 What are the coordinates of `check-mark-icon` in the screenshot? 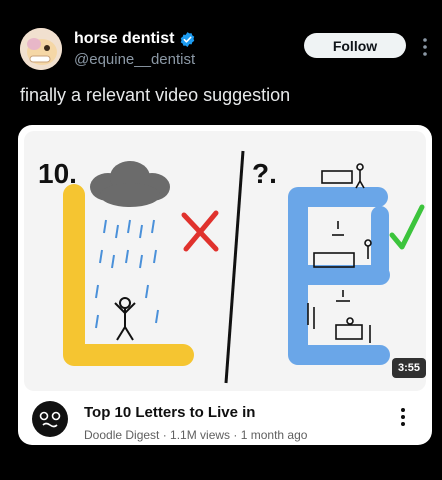 It's located at (407, 227).